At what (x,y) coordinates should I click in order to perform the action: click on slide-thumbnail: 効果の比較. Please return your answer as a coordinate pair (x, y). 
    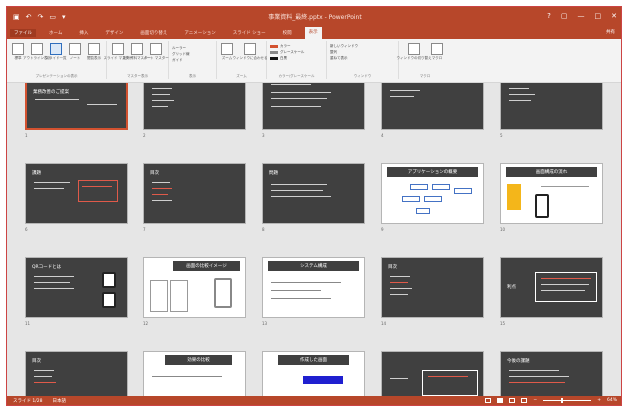
    Looking at the image, I should click on (194, 373).